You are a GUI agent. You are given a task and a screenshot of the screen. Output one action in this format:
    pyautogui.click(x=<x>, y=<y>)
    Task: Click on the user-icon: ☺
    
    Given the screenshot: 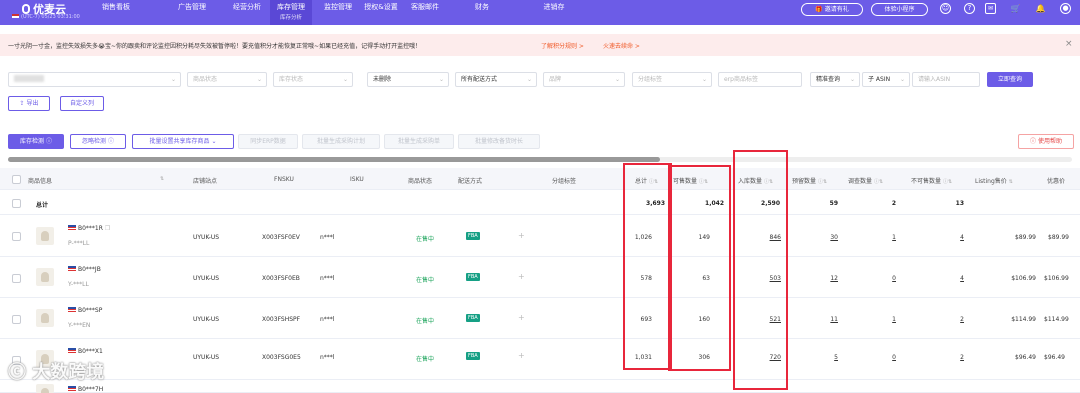 What is the action you would take?
    pyautogui.click(x=945, y=8)
    